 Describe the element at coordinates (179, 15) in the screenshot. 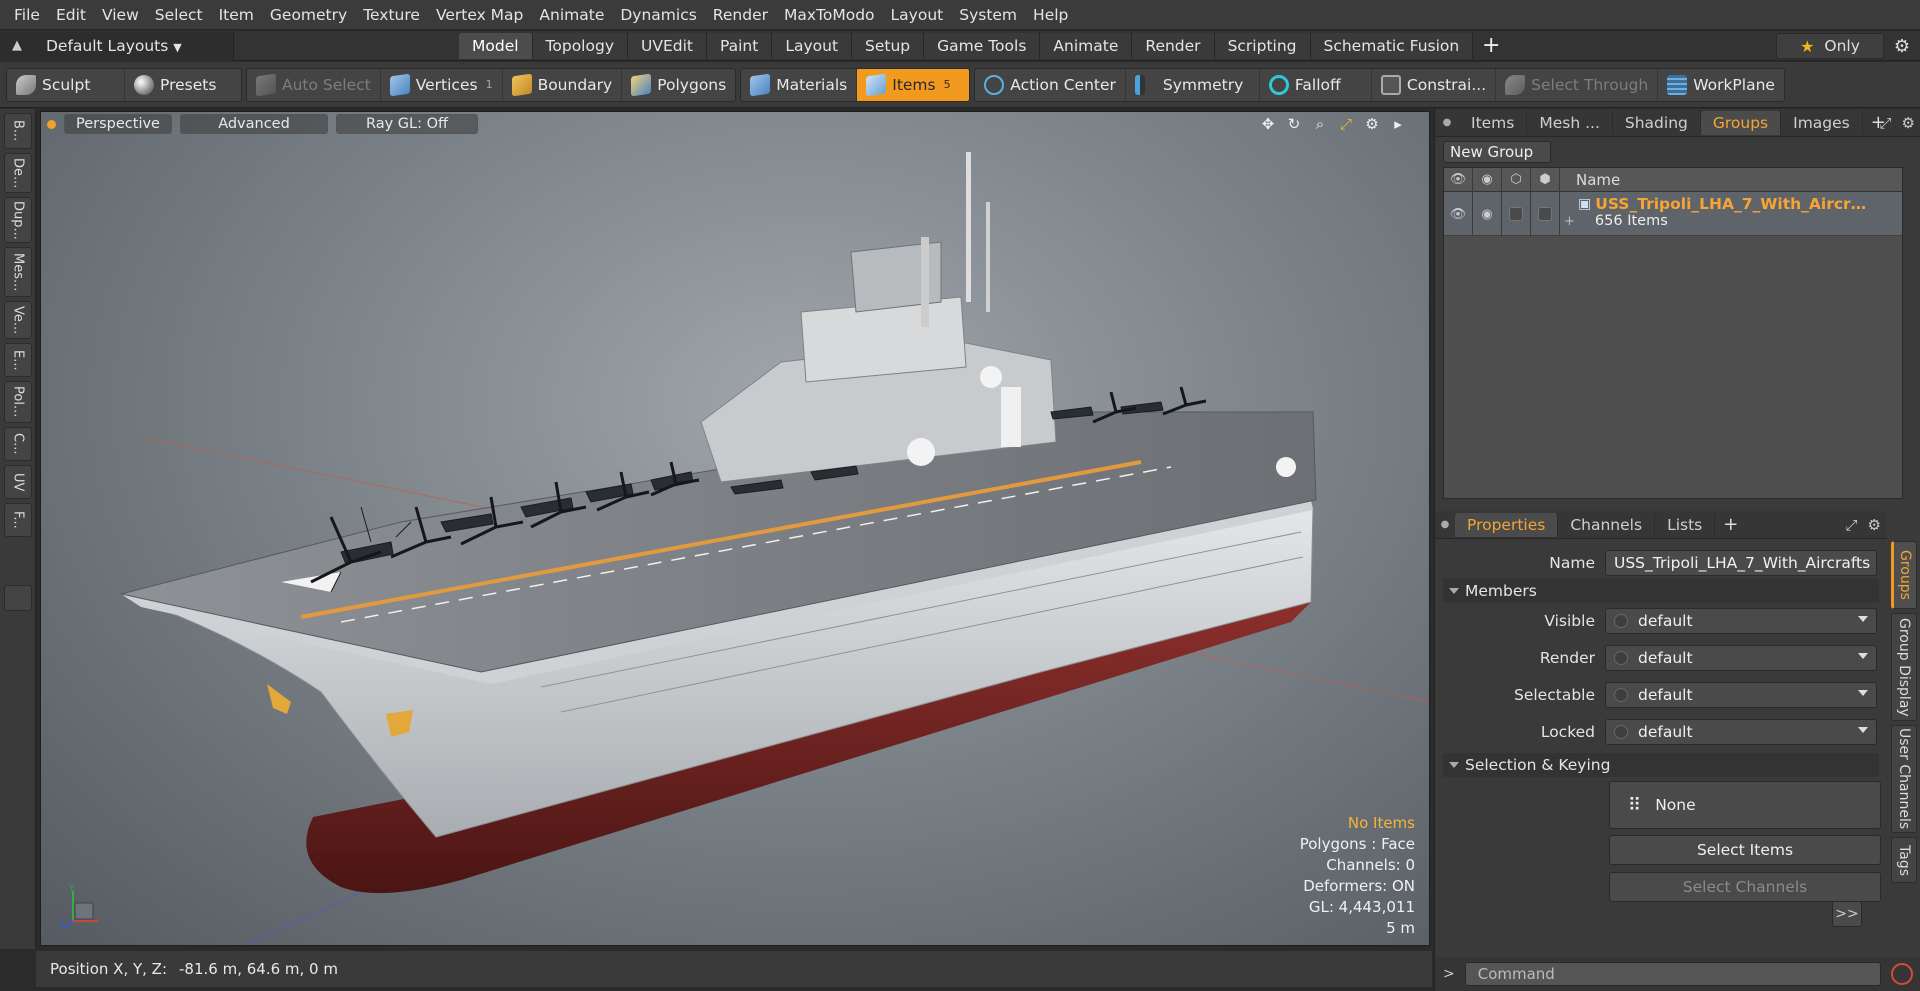

I see `menu-select: Select` at that location.